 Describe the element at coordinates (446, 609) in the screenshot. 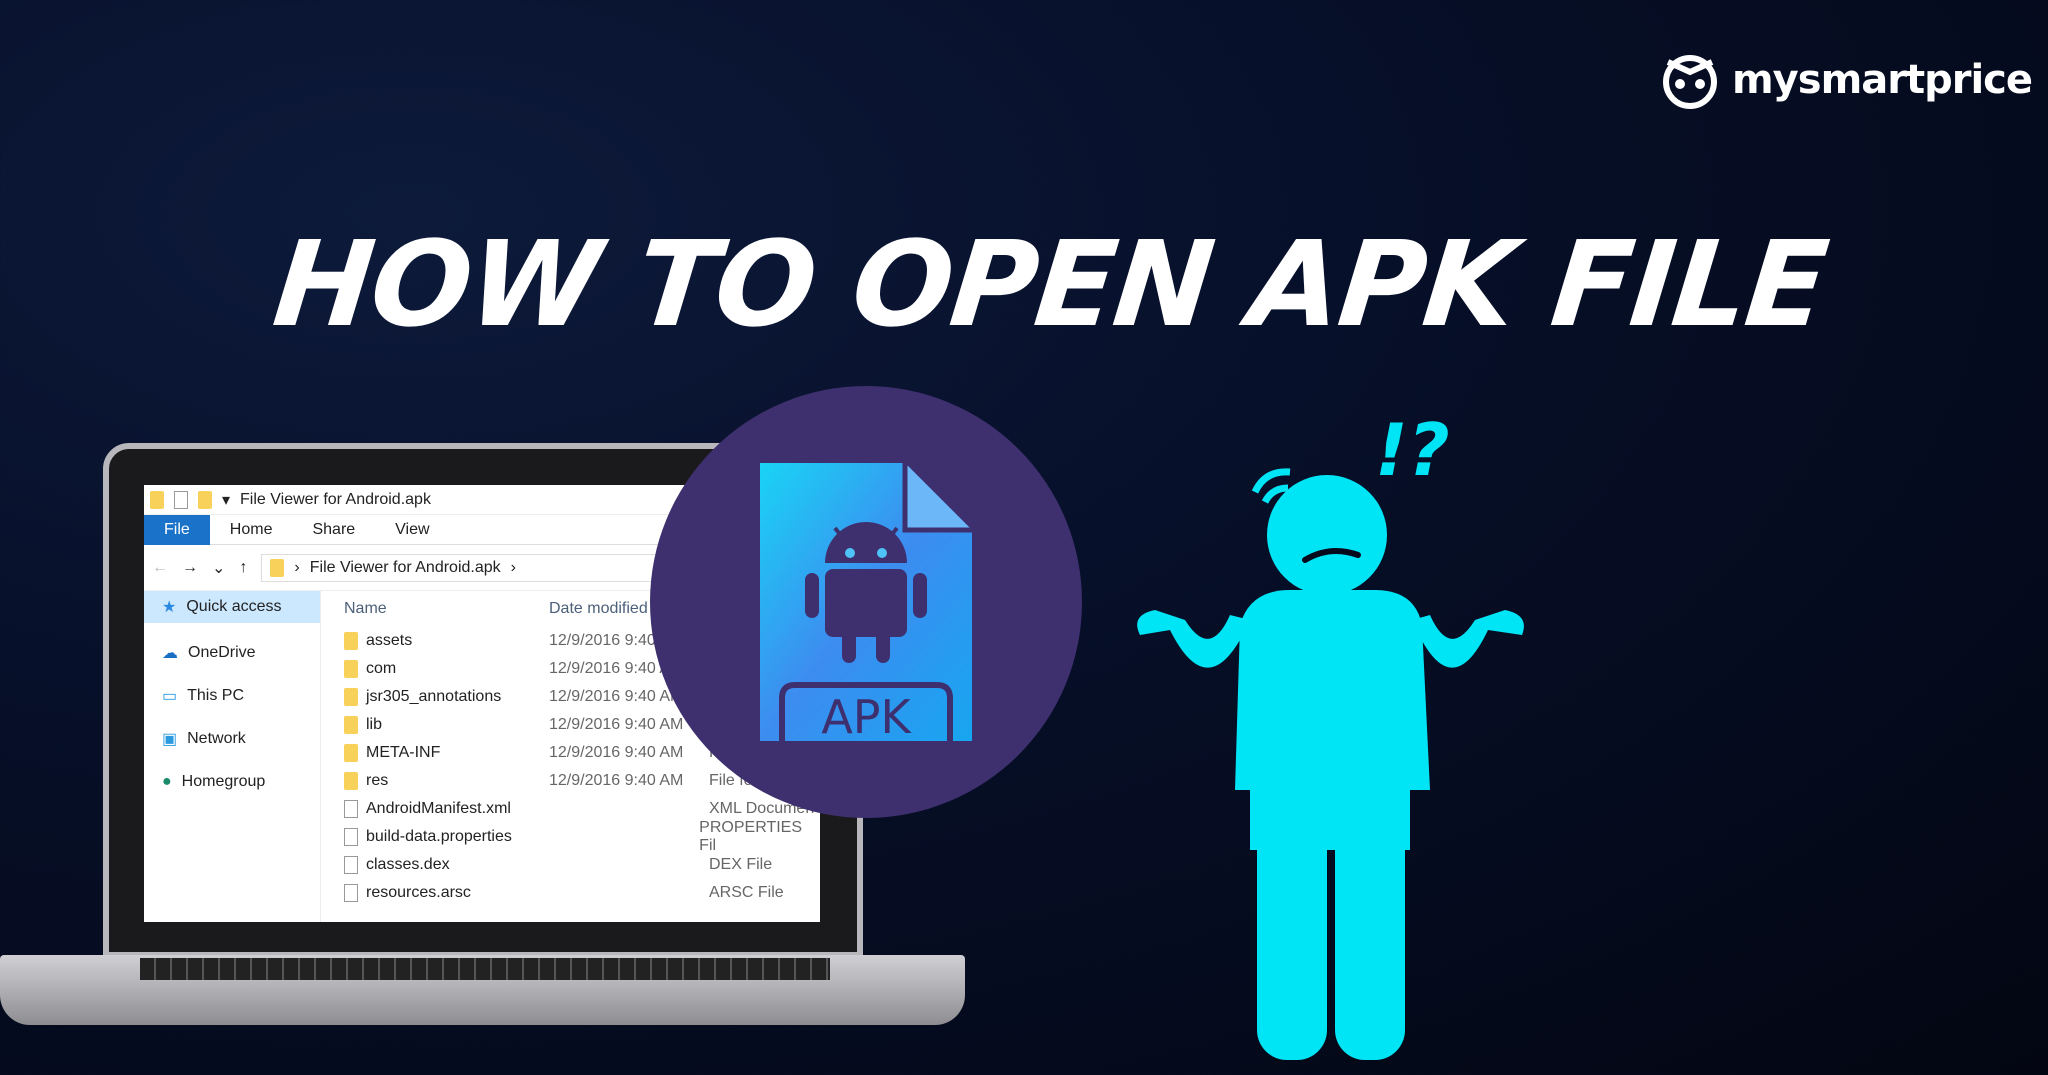

I see `column-name: Name` at that location.